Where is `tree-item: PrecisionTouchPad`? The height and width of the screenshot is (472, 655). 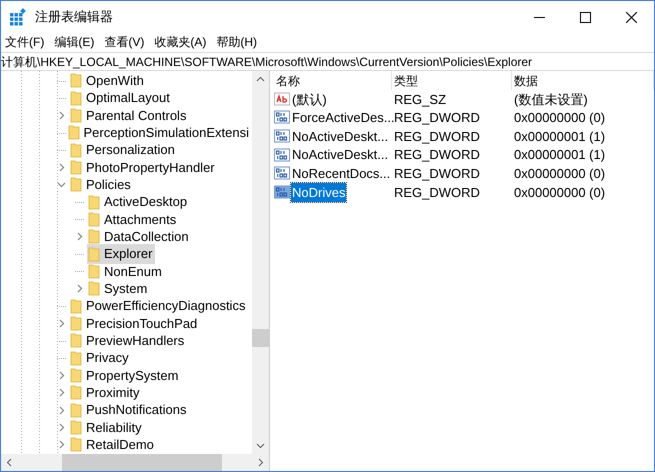
tree-item: PrecisionTouchPad is located at coordinates (142, 324).